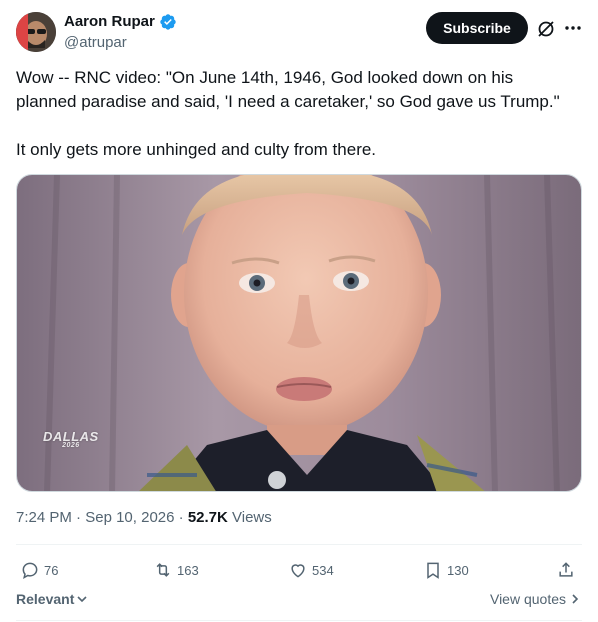  What do you see at coordinates (311, 570) in the screenshot?
I see `like-button: 534` at bounding box center [311, 570].